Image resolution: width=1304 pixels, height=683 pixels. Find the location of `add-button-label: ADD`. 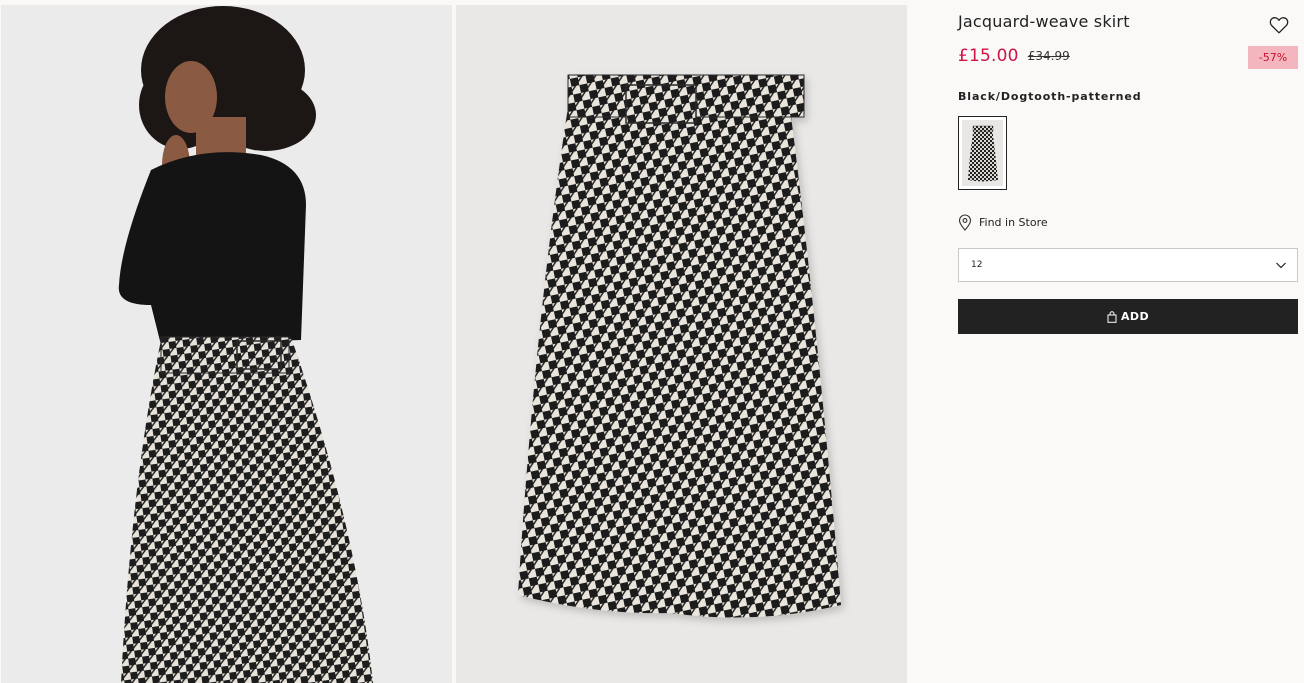

add-button-label: ADD is located at coordinates (1135, 316).